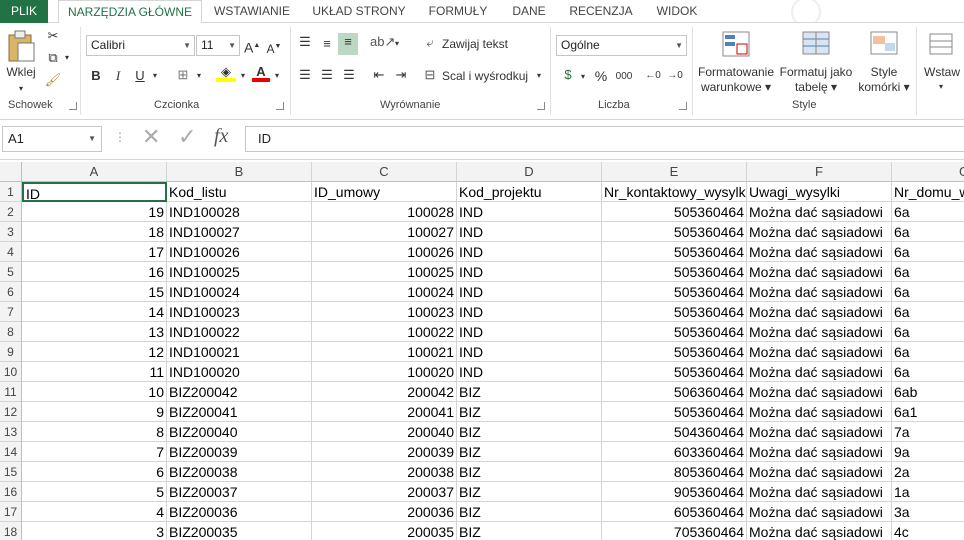 This screenshot has width=964, height=540. I want to click on header-cell: Nr_kontaktowy_wysylki, so click(674, 192).